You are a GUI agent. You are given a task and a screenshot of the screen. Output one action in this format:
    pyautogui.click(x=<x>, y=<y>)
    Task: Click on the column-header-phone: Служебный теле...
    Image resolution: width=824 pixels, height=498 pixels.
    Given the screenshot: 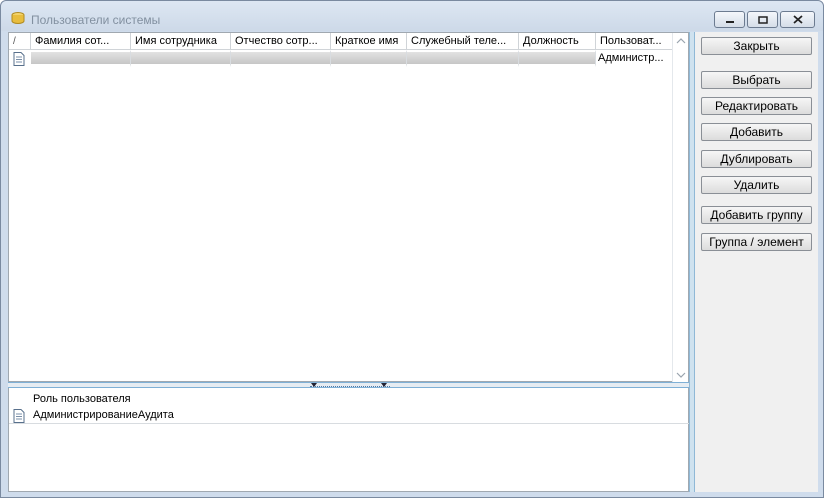 What is the action you would take?
    pyautogui.click(x=463, y=41)
    